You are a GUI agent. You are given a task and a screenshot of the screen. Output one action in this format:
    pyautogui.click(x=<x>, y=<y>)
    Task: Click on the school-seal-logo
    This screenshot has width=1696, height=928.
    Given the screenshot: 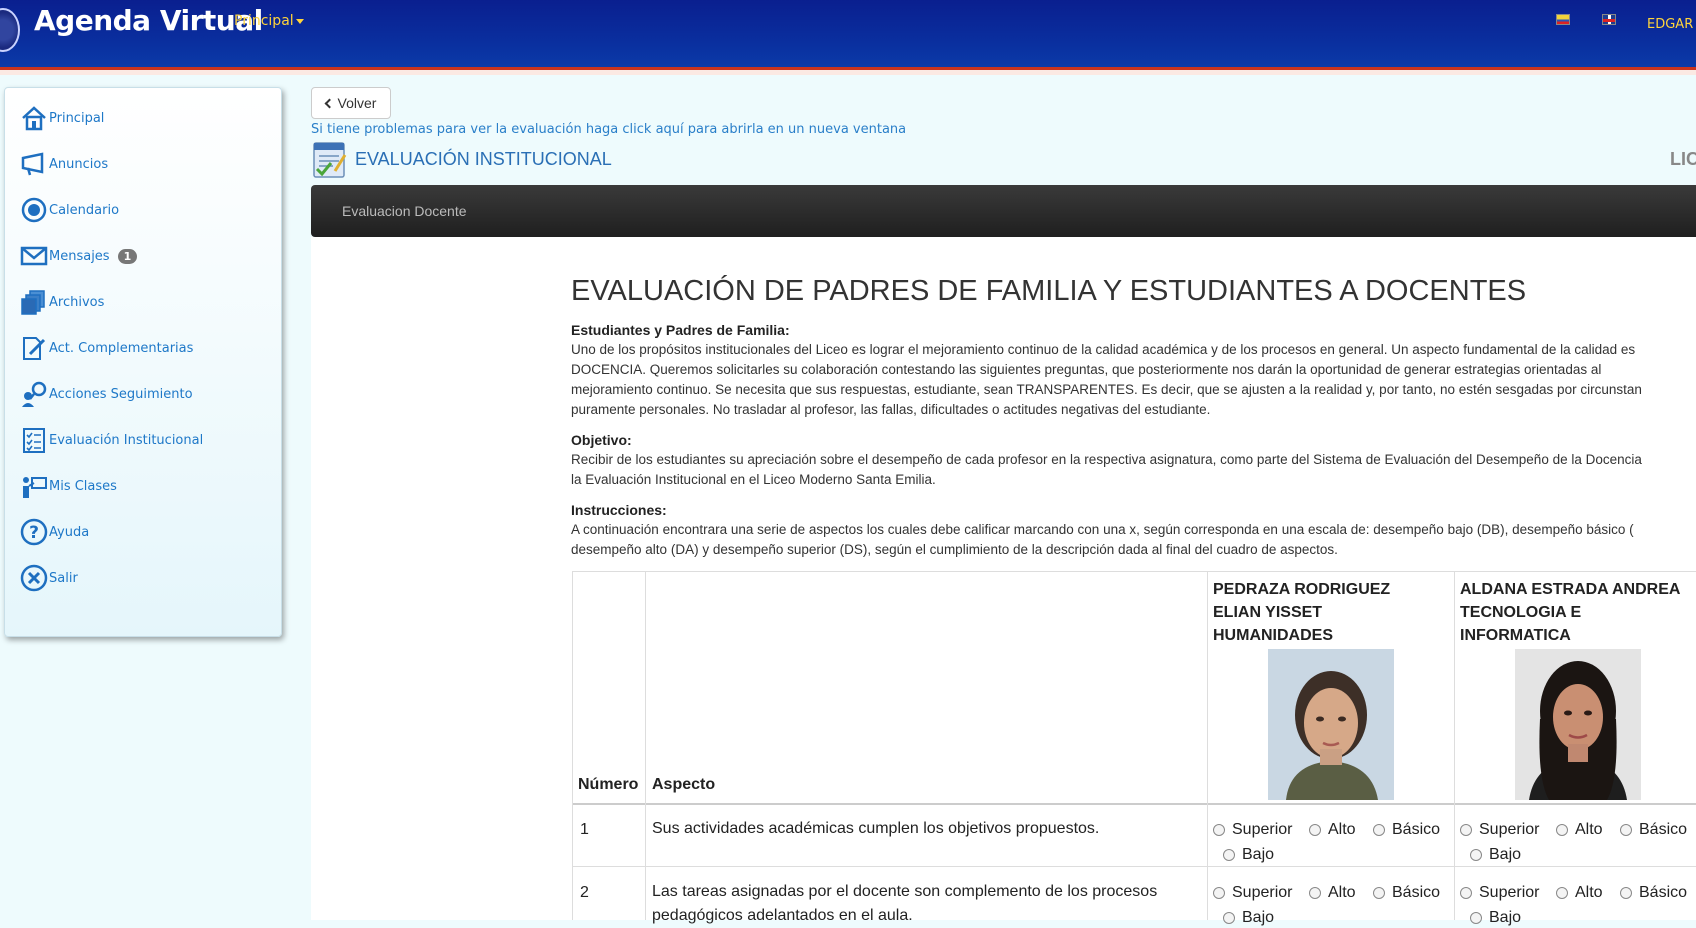 What is the action you would take?
    pyautogui.click(x=10, y=30)
    